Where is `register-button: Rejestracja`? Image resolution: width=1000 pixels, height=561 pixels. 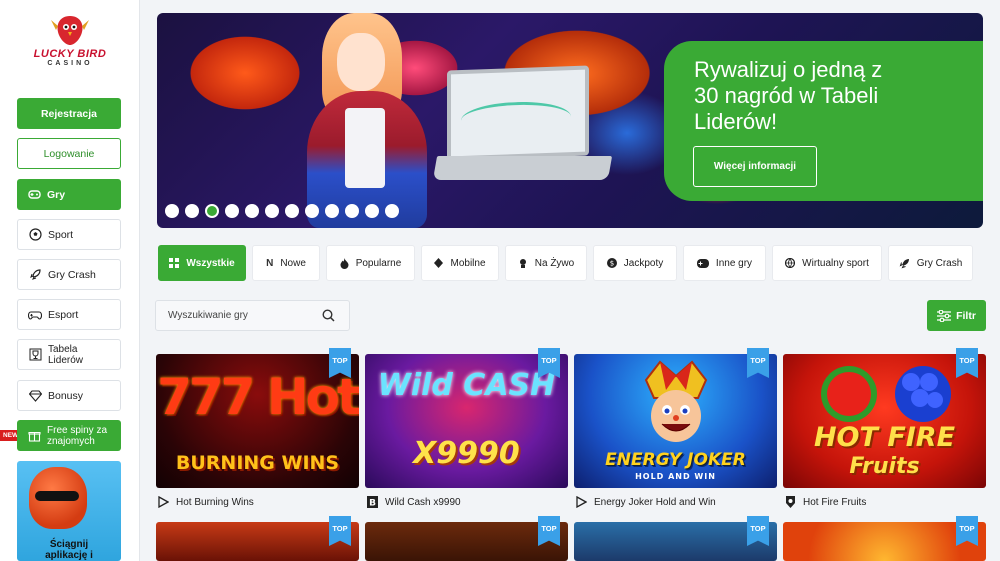
register-button: Rejestracja is located at coordinates (69, 113).